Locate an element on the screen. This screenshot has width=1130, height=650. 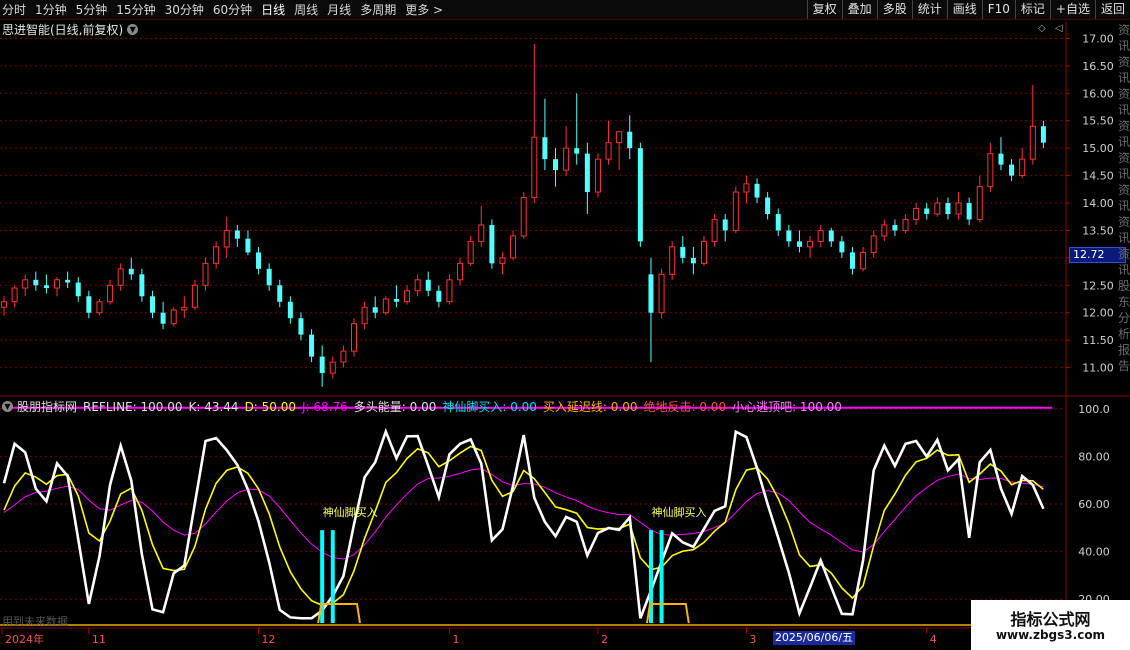
price-tick-label: 14.50 is located at coordinates (1098, 176).